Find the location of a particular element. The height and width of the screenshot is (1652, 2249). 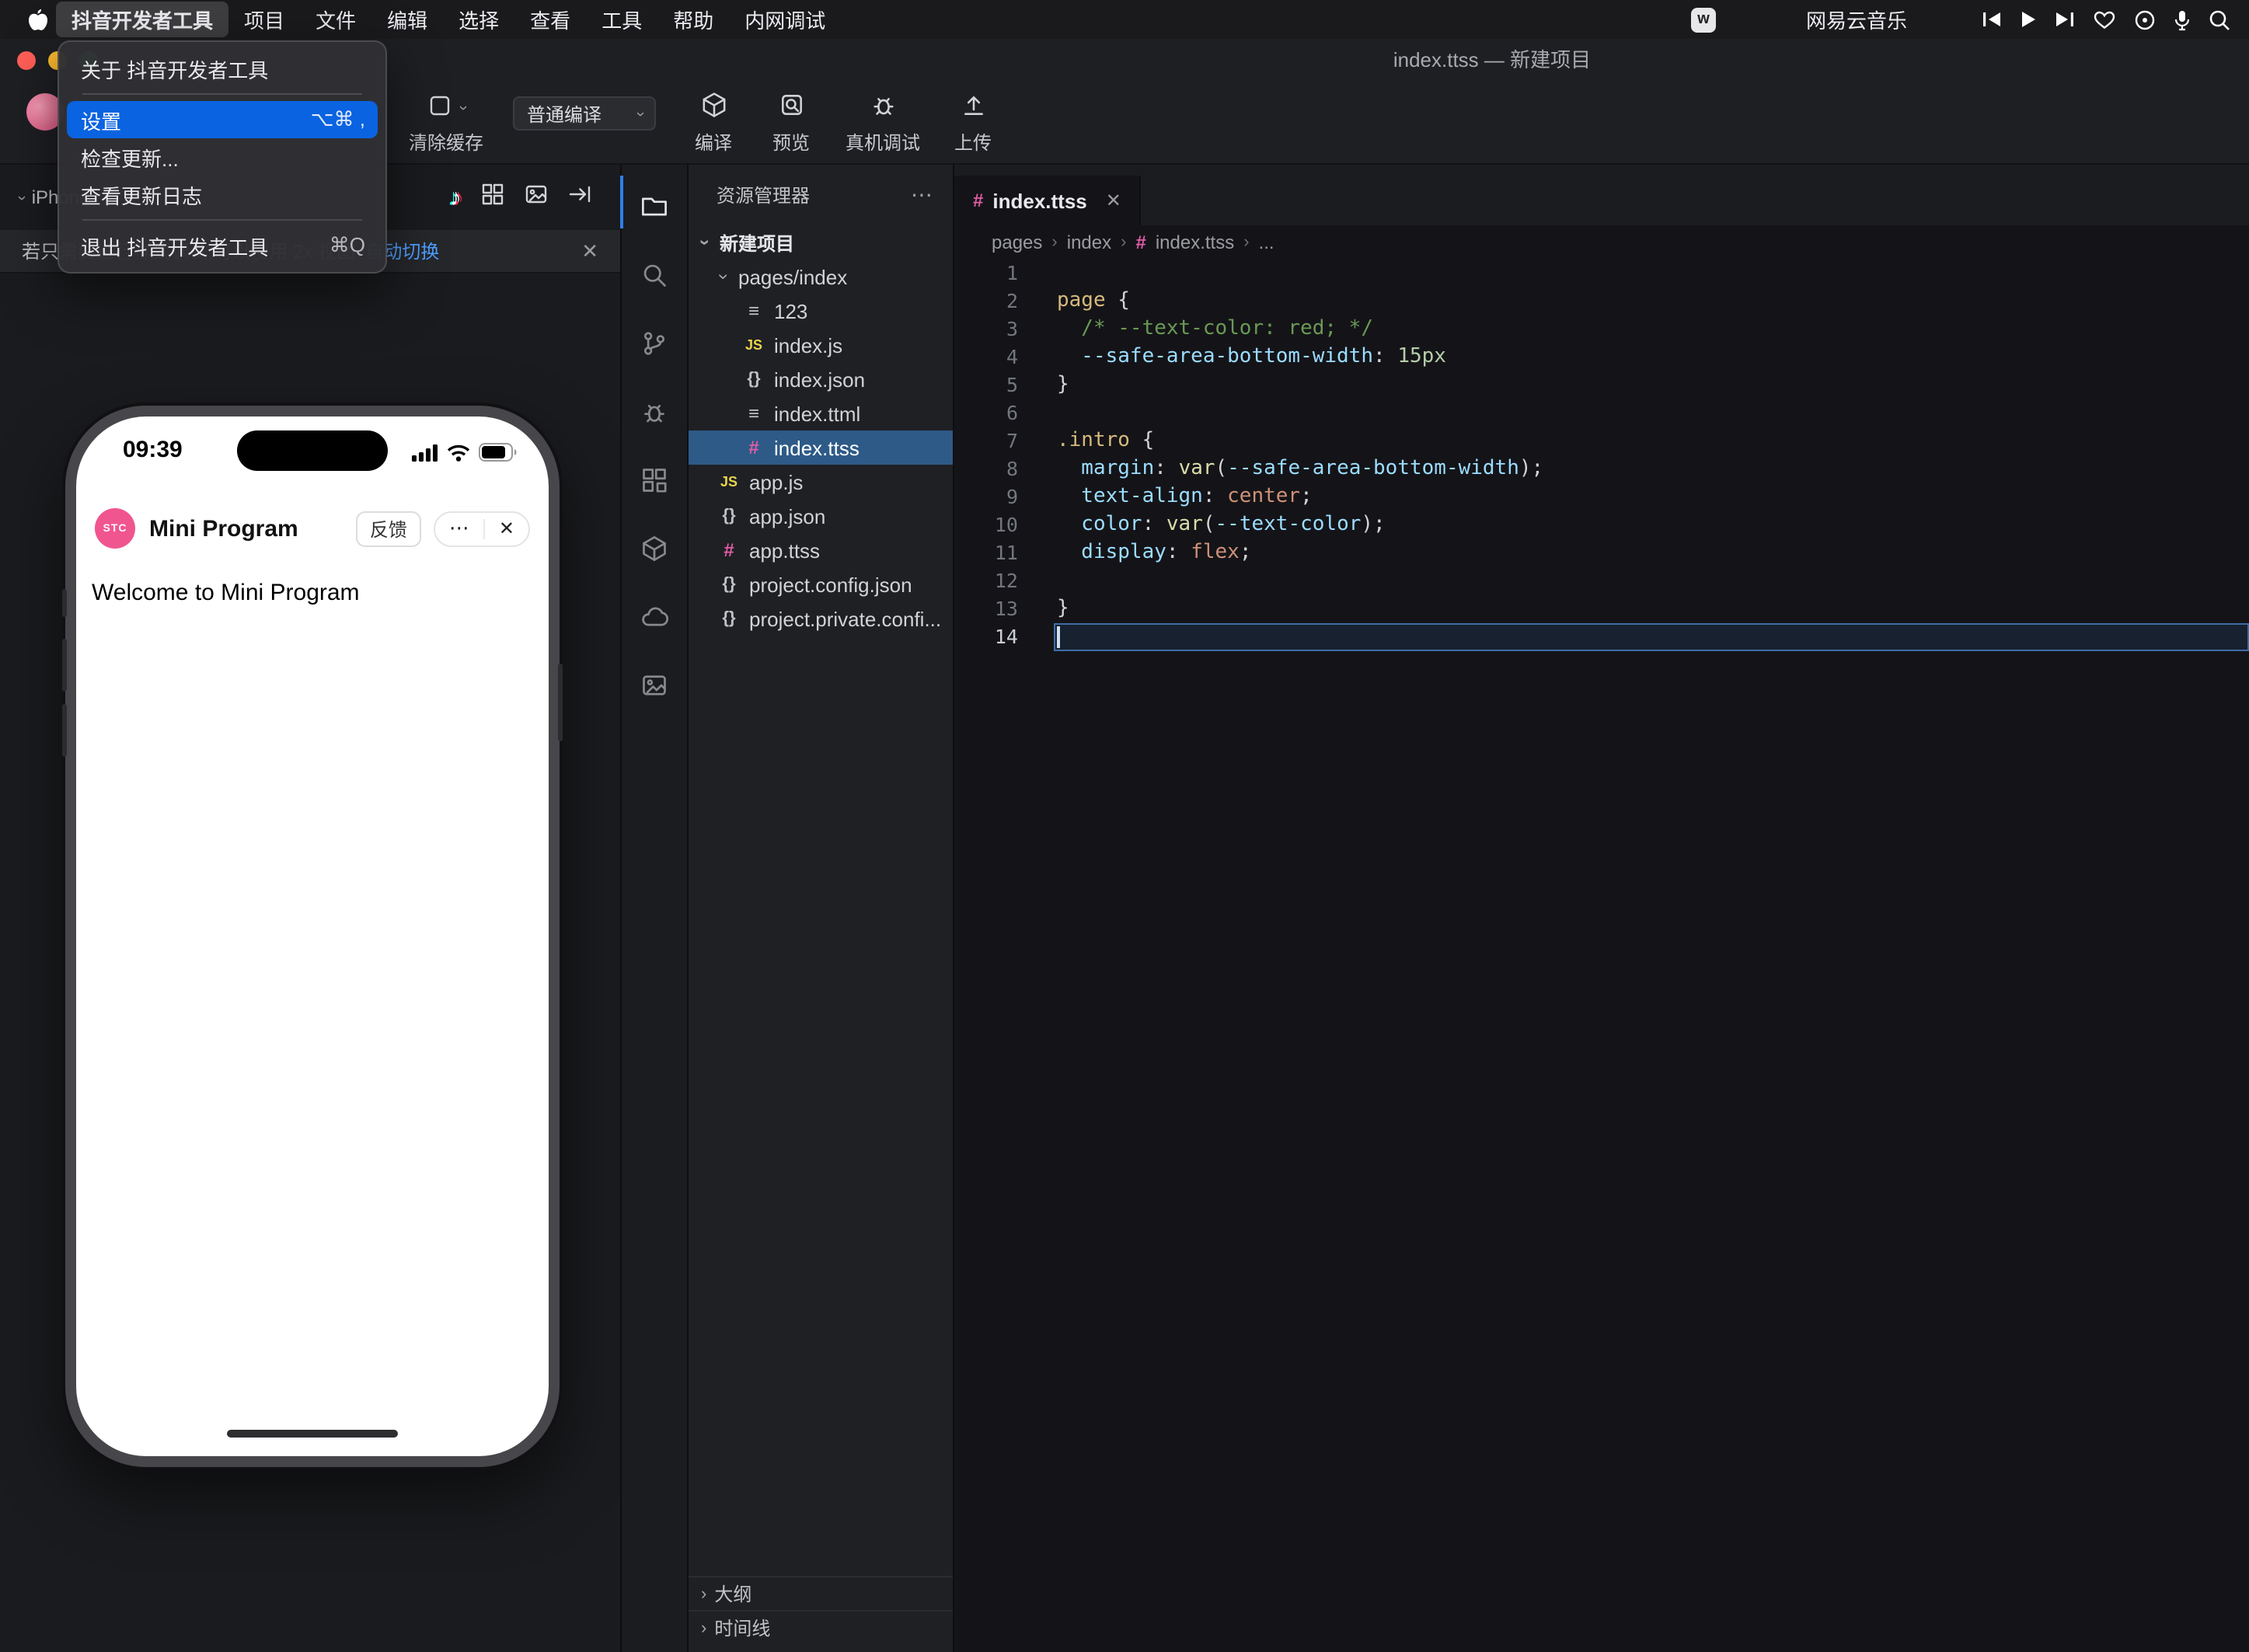

miniapp-title: Mini Program is located at coordinates (223, 528).